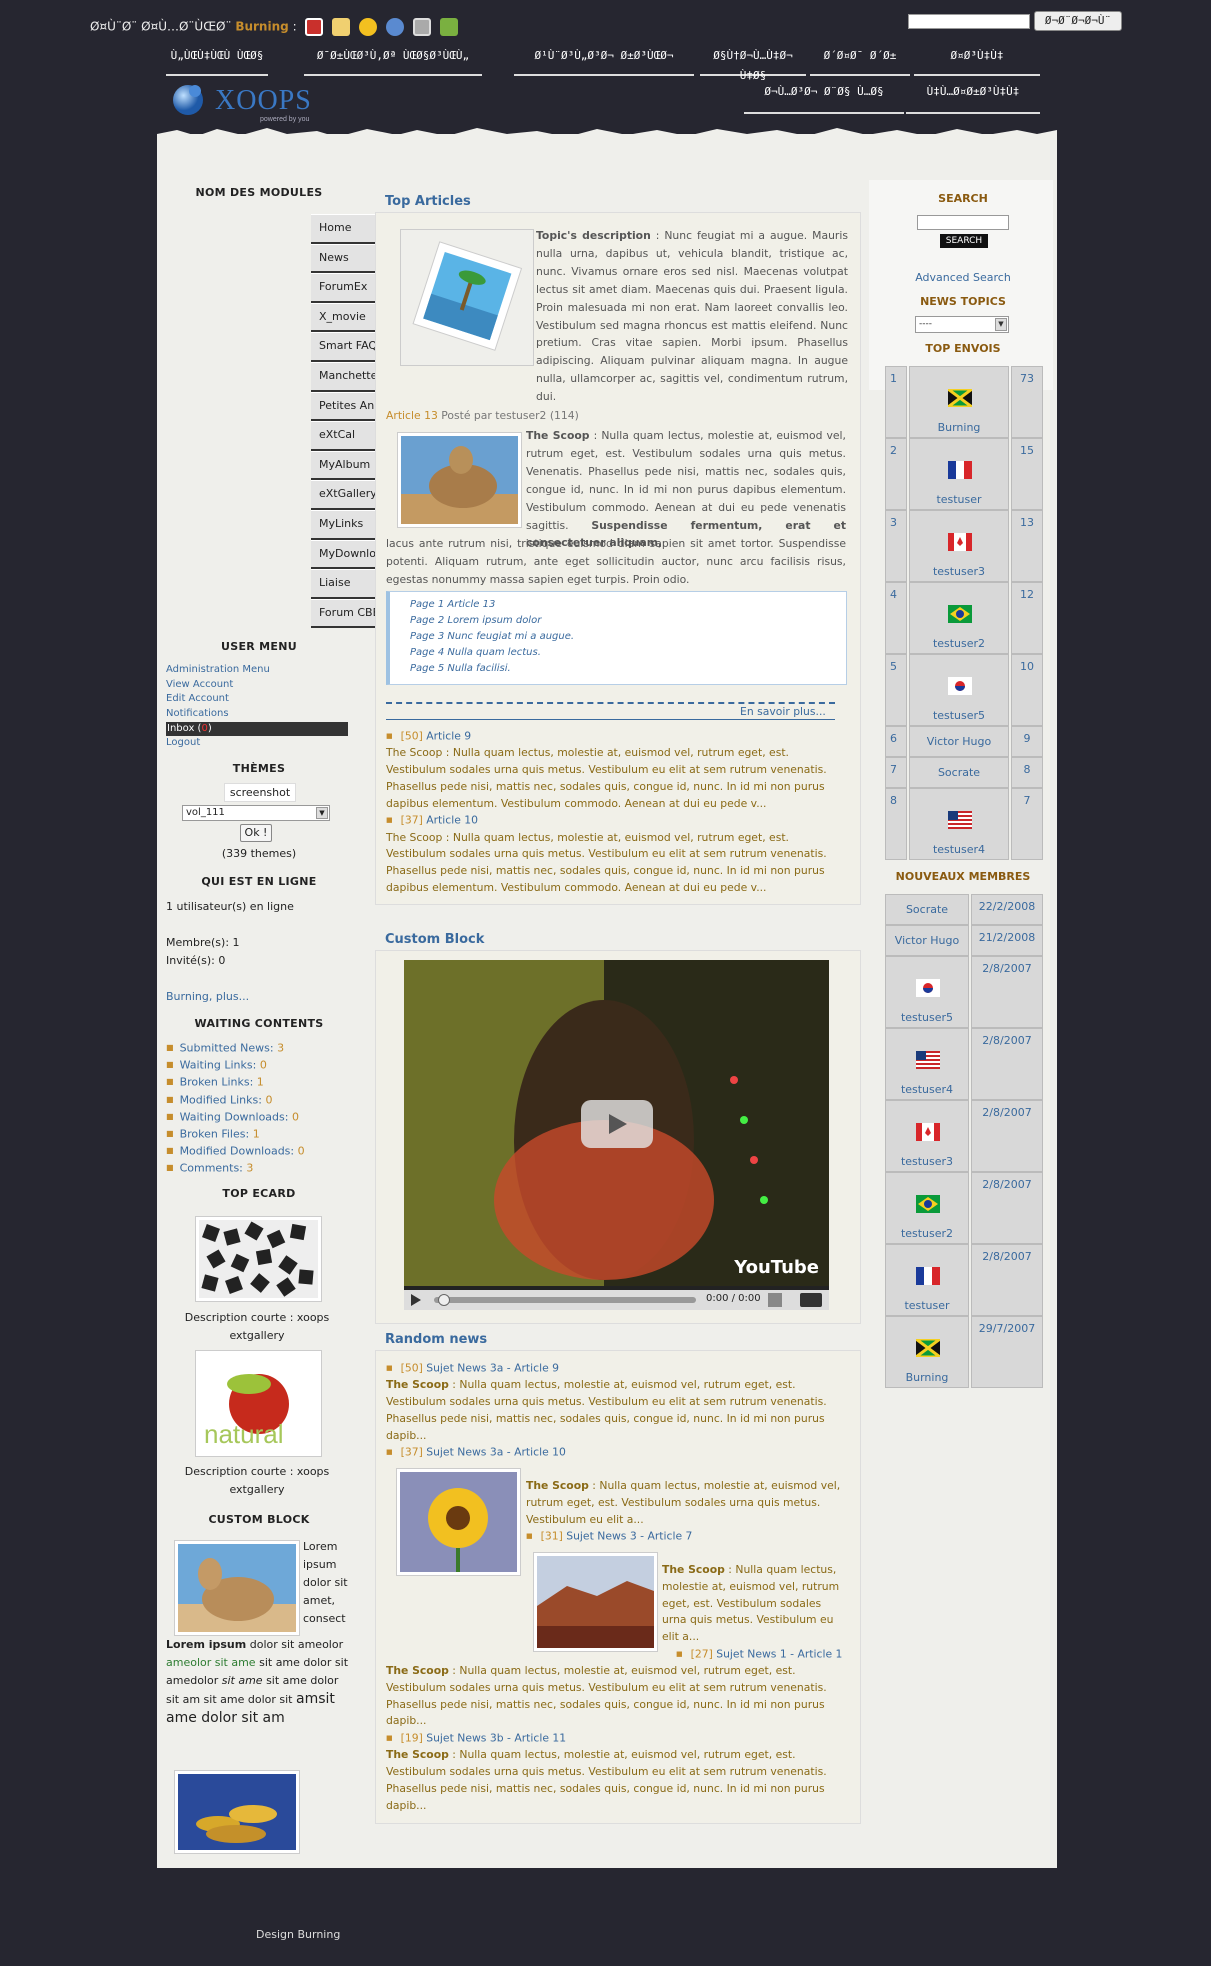 The image size is (1211, 1966). I want to click on top-user-name: testuser2, so click(959, 643).